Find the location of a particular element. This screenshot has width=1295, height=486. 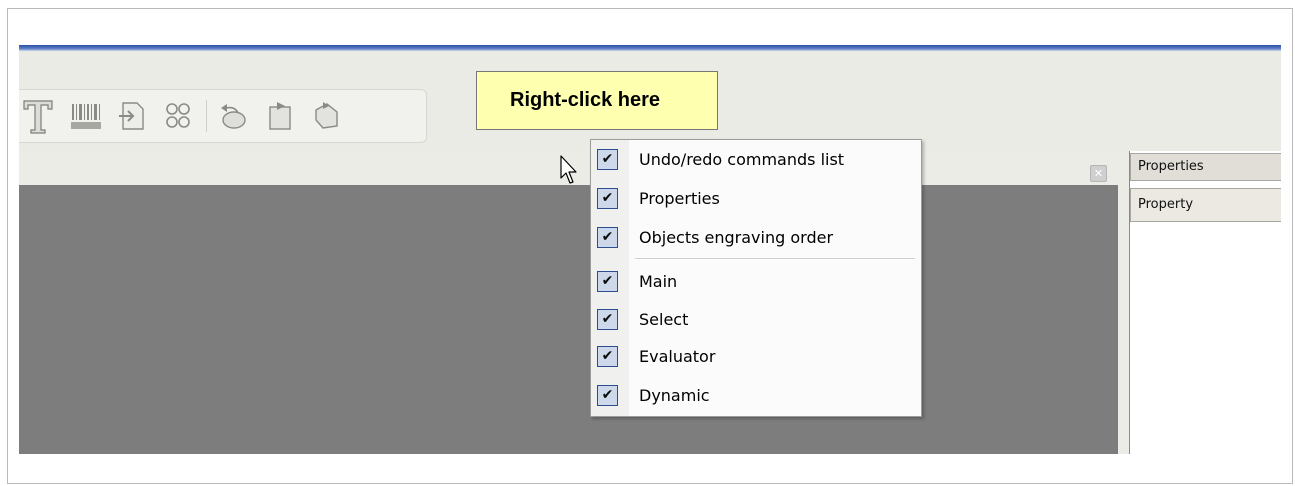

menu-item-evaluator: ✔ Evaluator is located at coordinates (756, 357).